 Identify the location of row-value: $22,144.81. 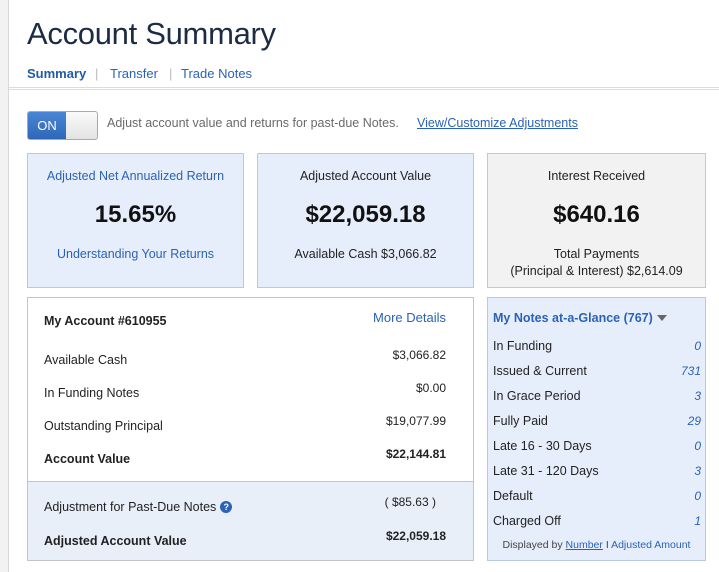
(415, 454).